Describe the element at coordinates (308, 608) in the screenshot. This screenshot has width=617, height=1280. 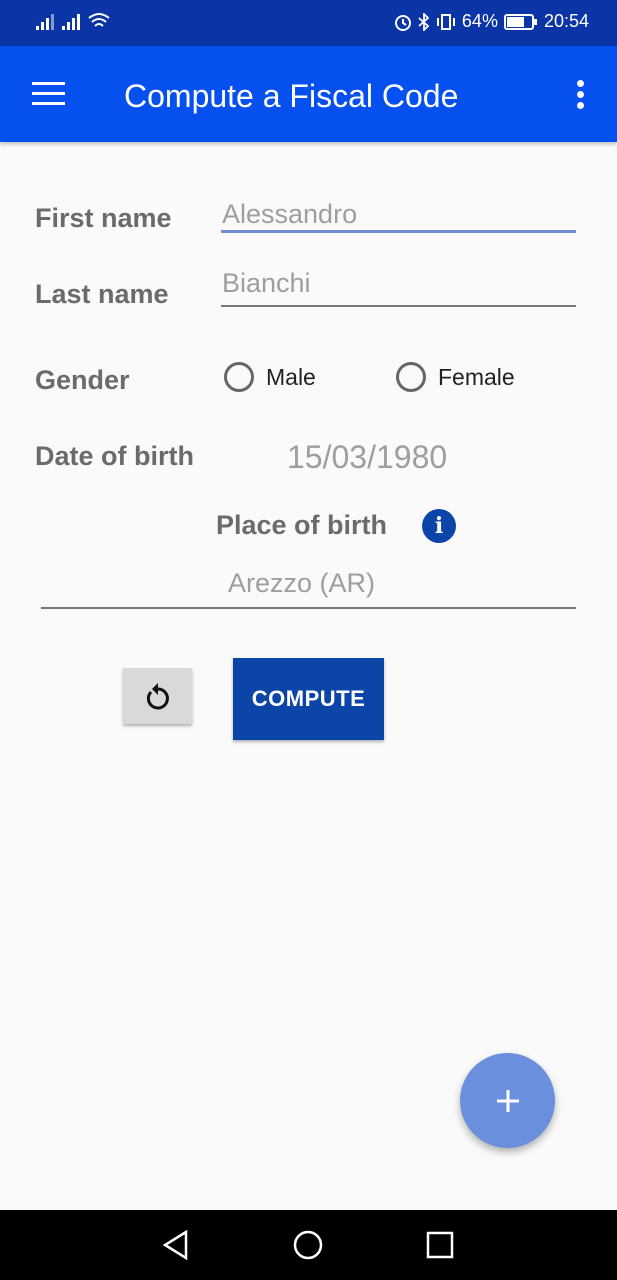
I see `place-of-birth-underline` at that location.